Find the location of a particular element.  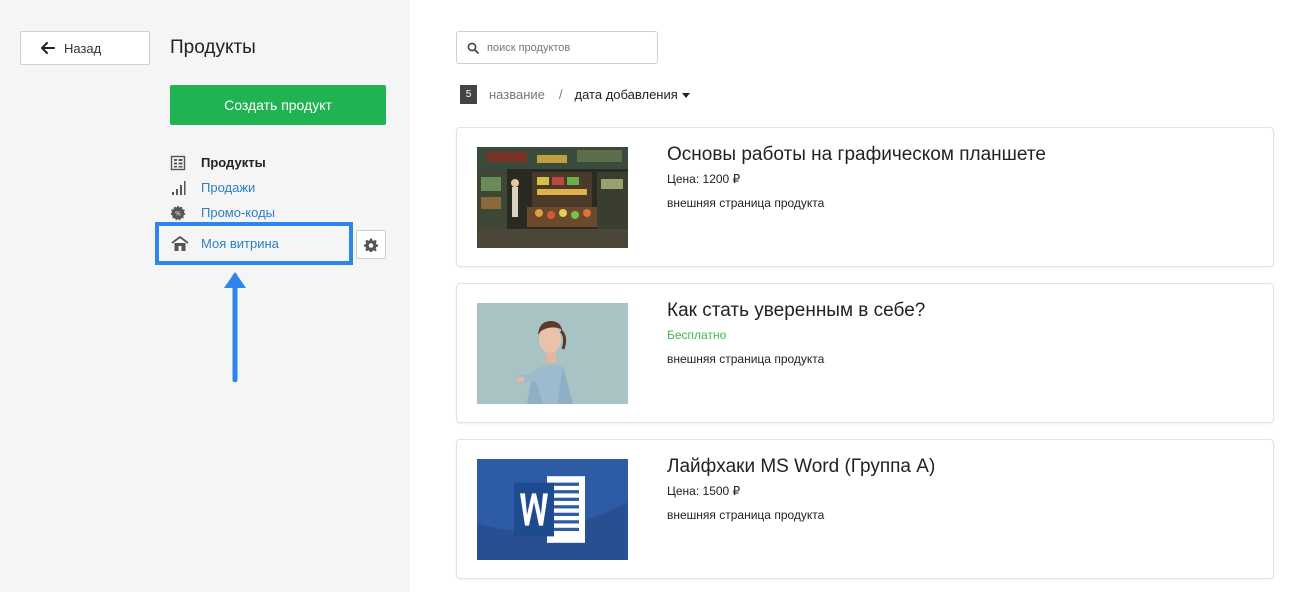

sidebar-item-products: Продукты is located at coordinates (222, 162).